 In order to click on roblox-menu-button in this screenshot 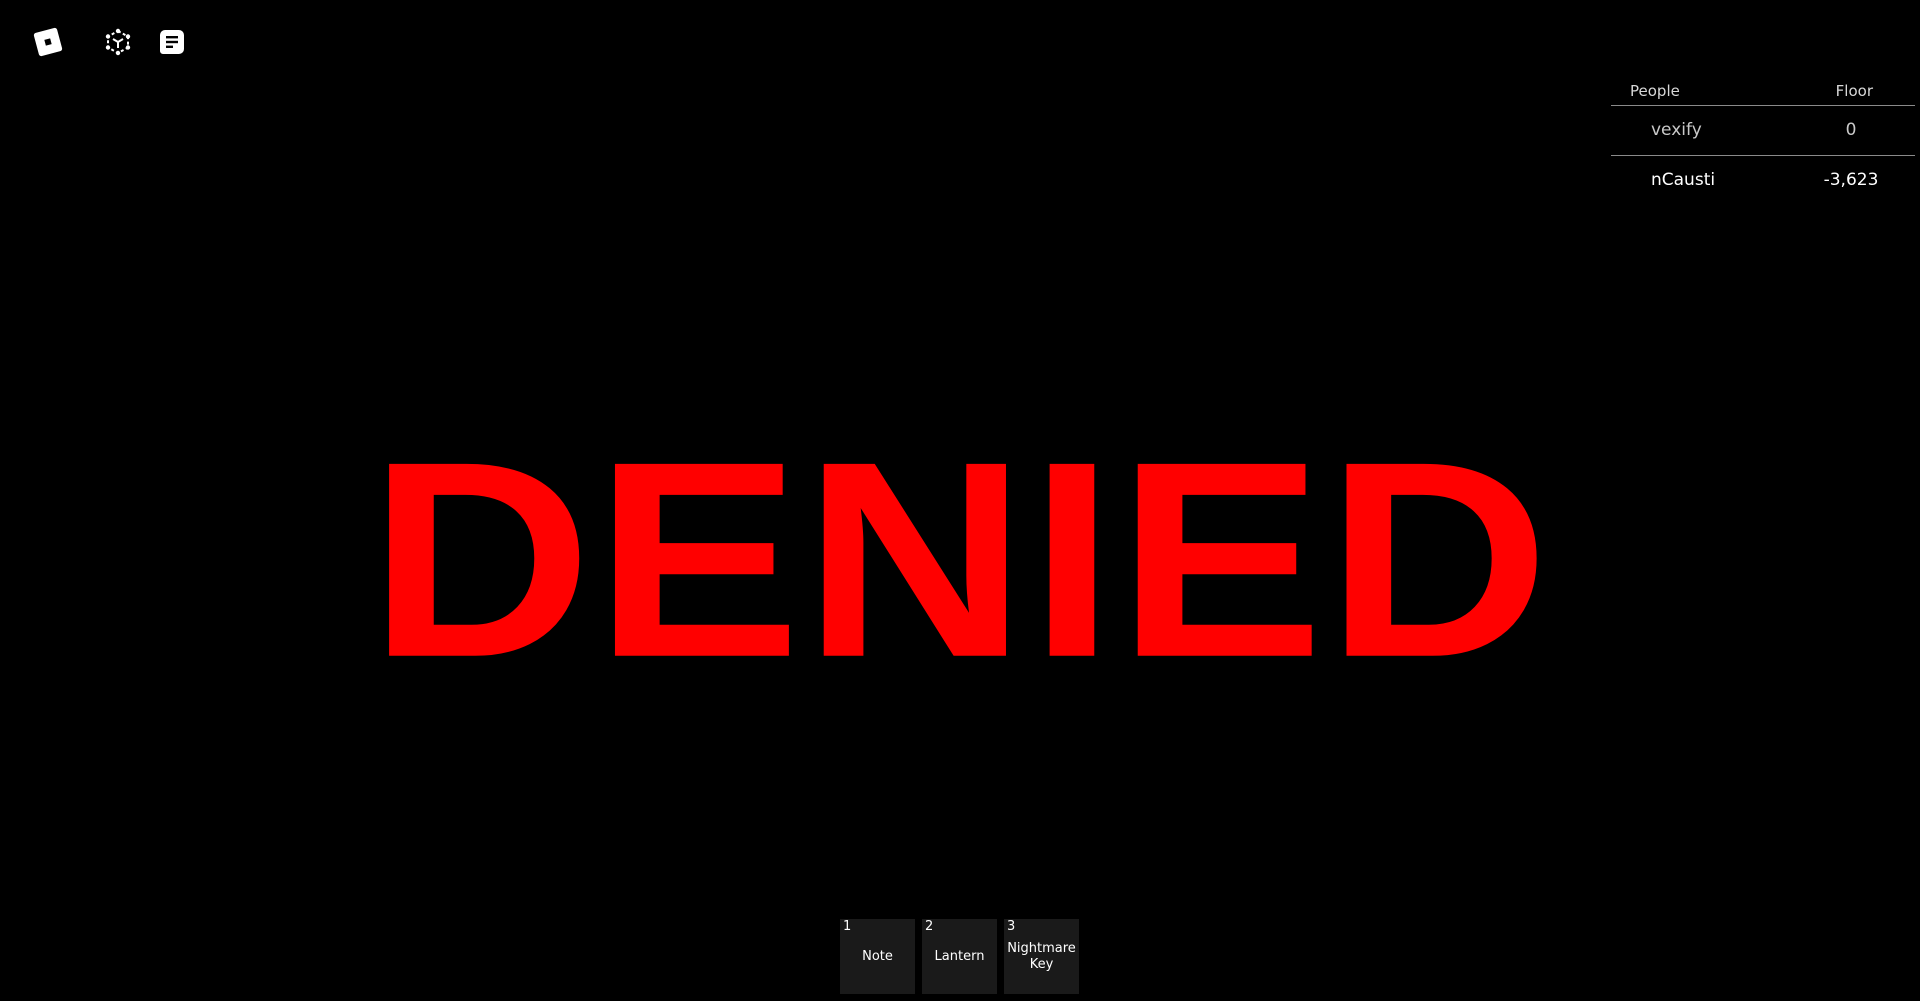, I will do `click(48, 42)`.